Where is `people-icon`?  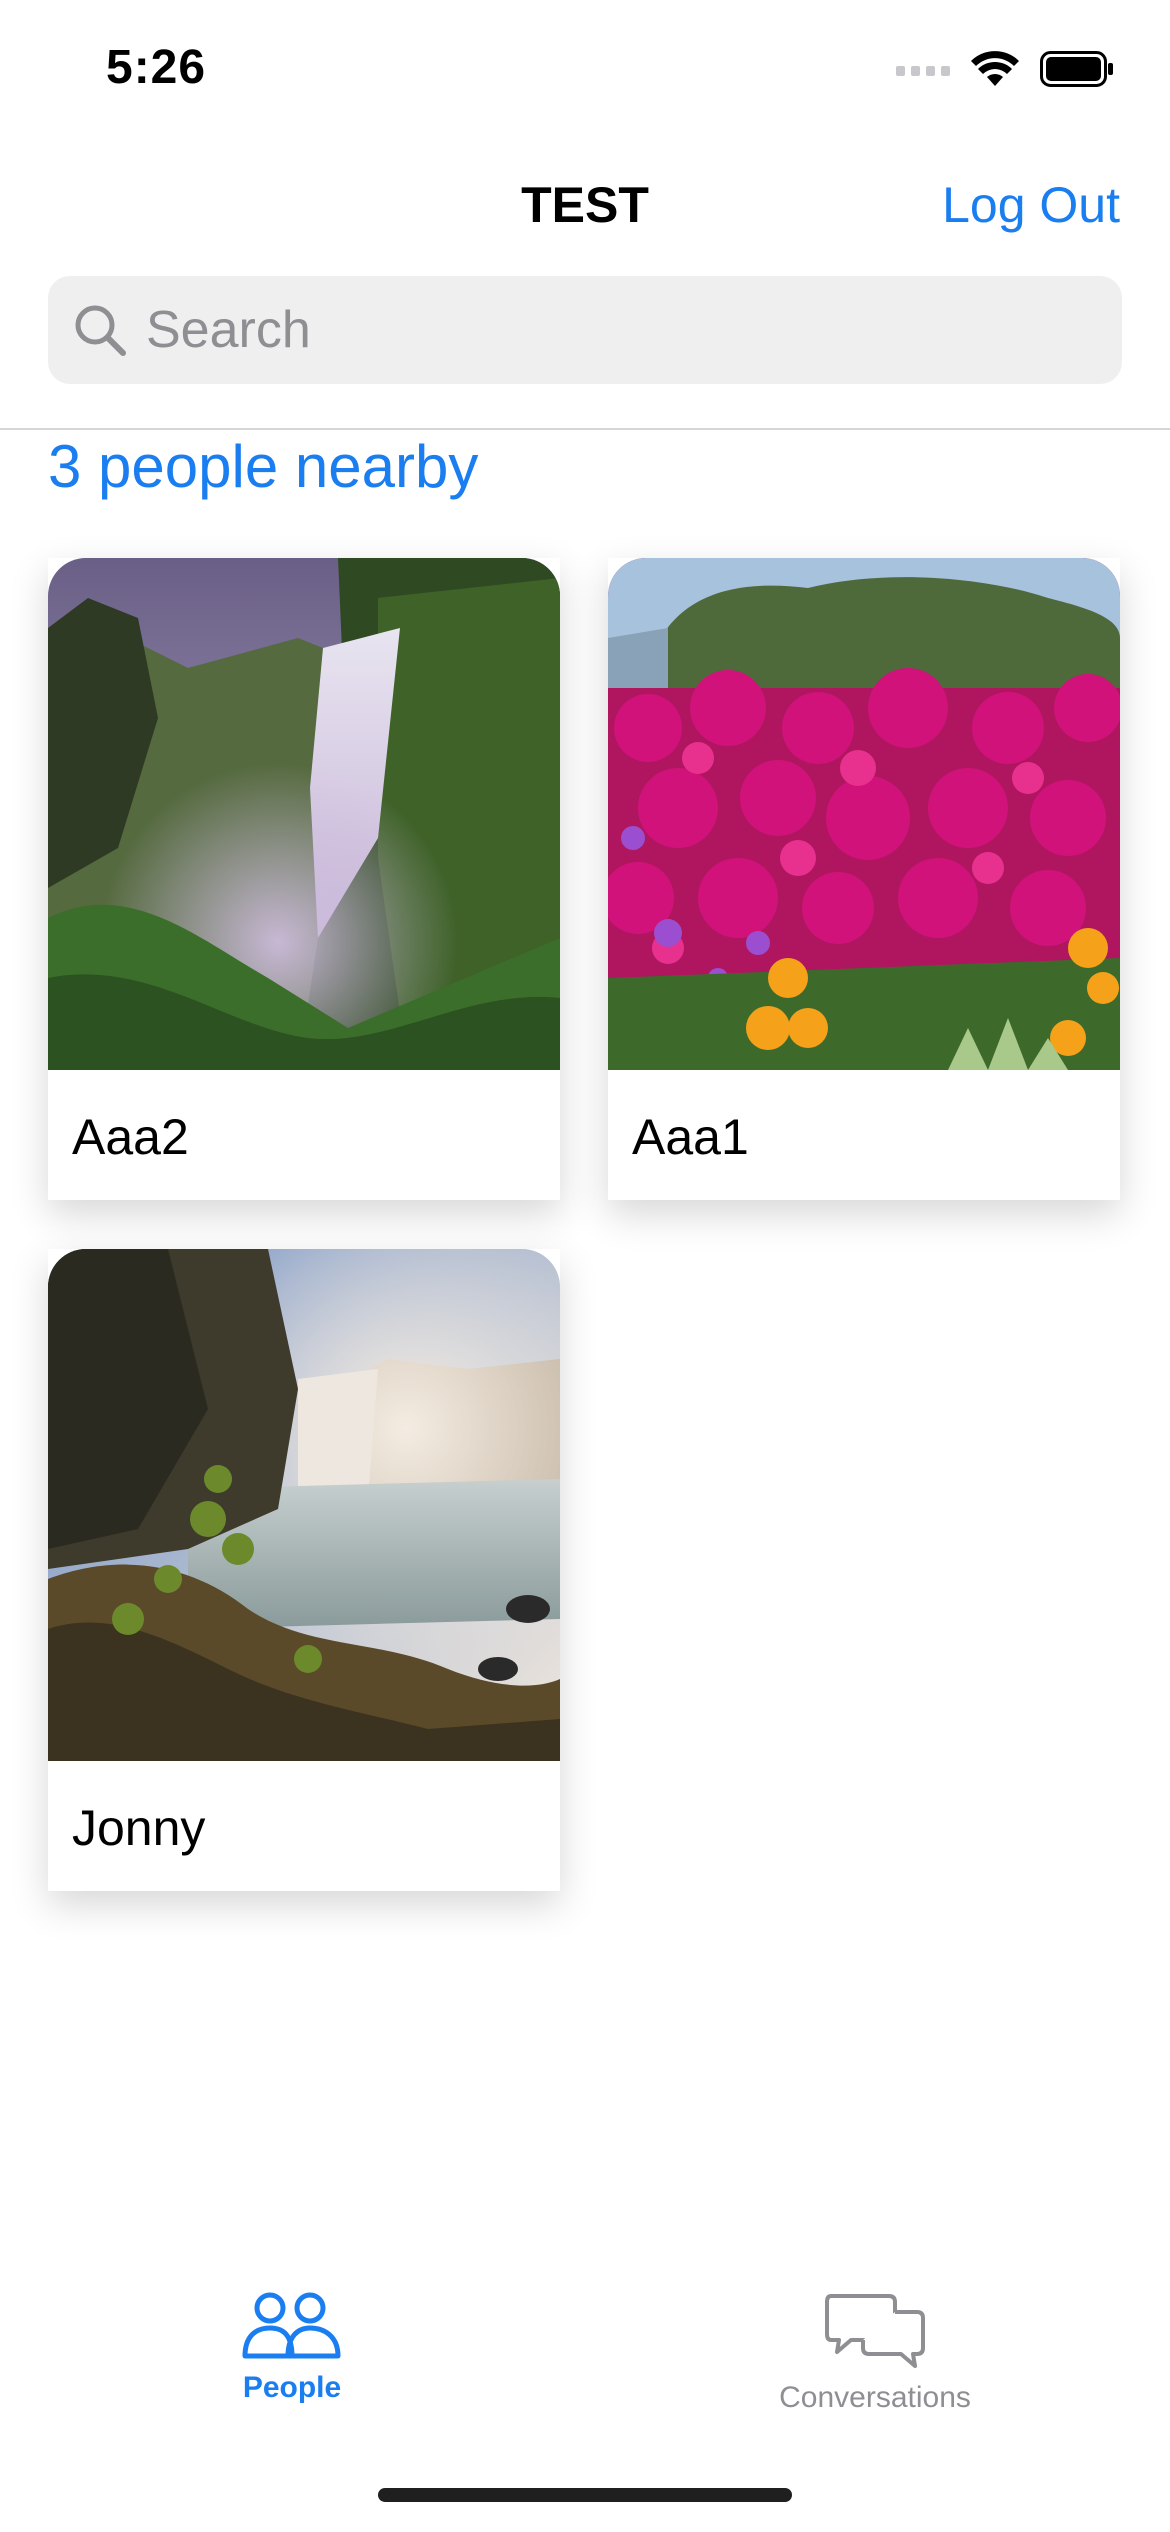 people-icon is located at coordinates (292, 2327).